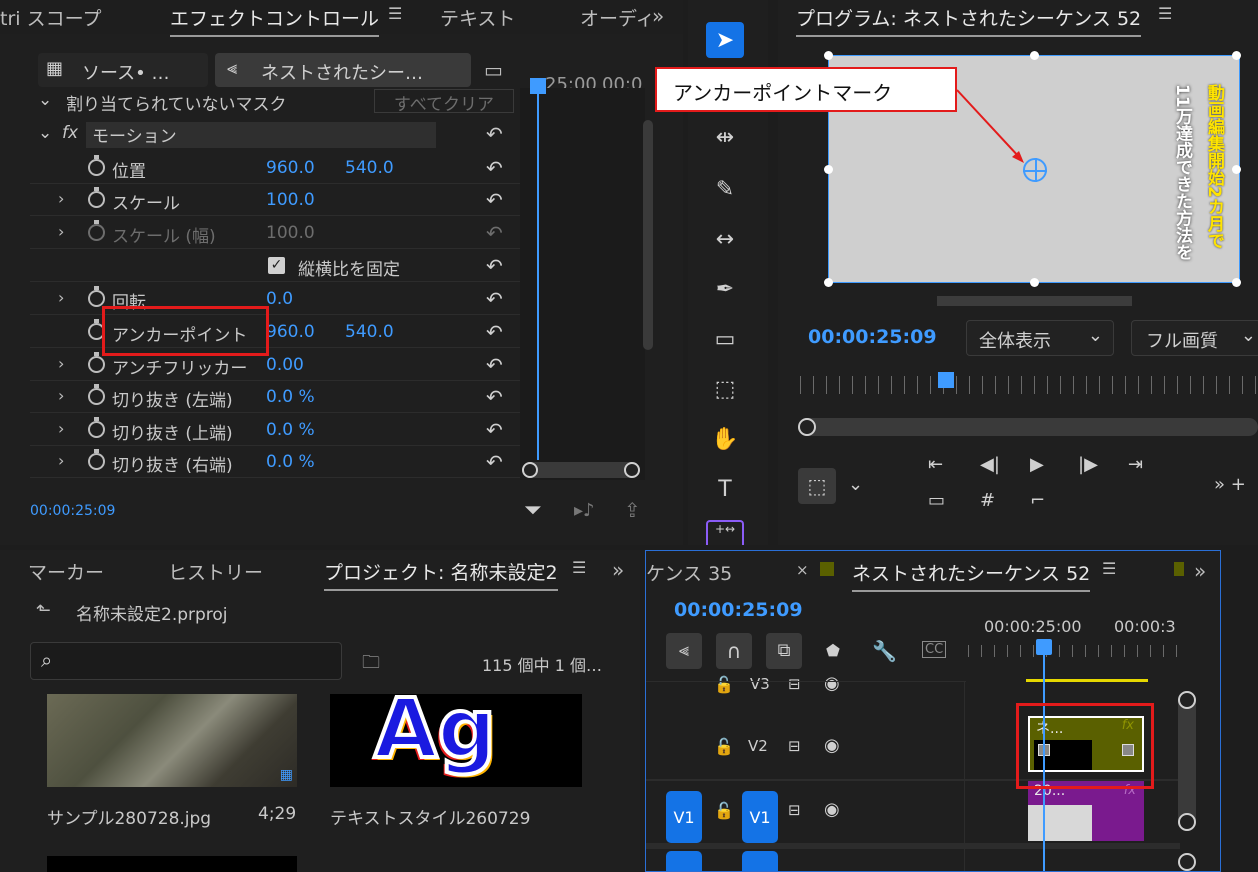 This screenshot has height=872, width=1258. Describe the element at coordinates (802, 570) in the screenshot. I see `close-icon: ×` at that location.